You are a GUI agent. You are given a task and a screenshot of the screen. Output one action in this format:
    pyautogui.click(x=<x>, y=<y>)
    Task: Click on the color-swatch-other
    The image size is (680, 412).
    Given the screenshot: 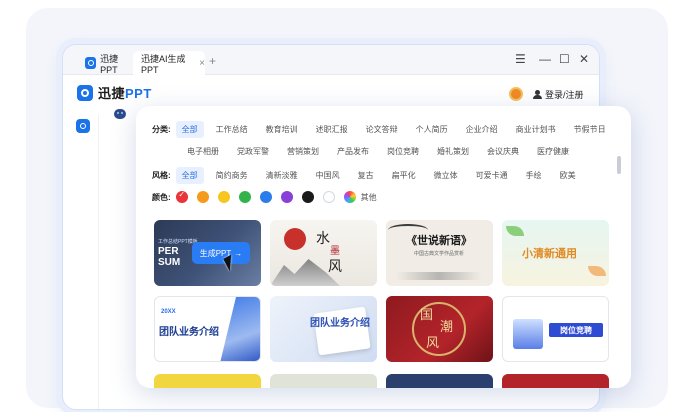 What is the action you would take?
    pyautogui.click(x=349, y=197)
    